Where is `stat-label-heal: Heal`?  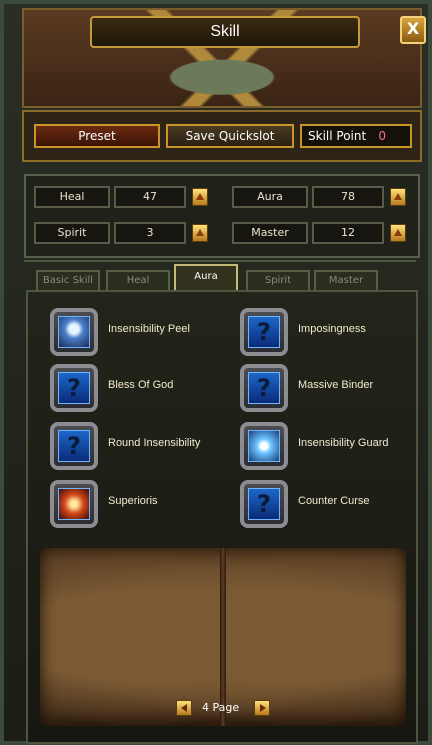
stat-label-heal: Heal is located at coordinates (72, 197).